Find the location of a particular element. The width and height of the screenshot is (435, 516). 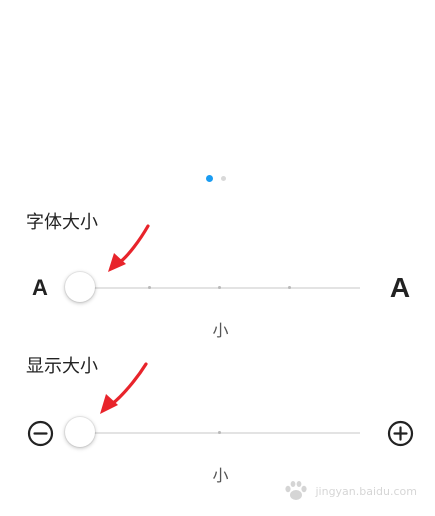

paw-logo-icon is located at coordinates (296, 490).